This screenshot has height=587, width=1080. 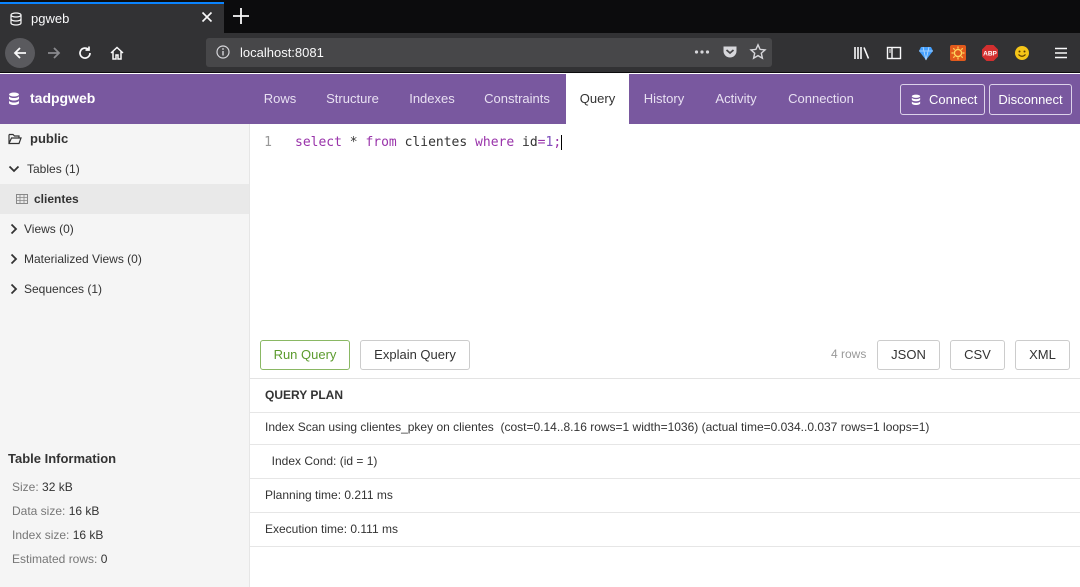 What do you see at coordinates (25, 487) in the screenshot?
I see `info-size-key: Size:` at bounding box center [25, 487].